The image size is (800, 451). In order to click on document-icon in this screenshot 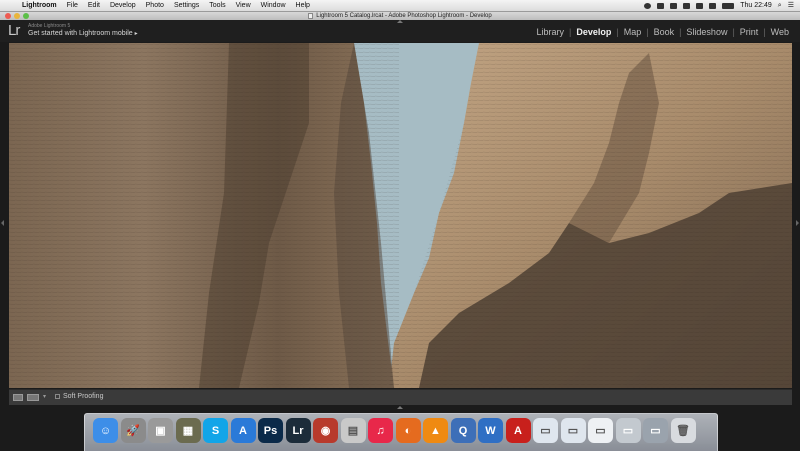, I will do `click(311, 16)`.